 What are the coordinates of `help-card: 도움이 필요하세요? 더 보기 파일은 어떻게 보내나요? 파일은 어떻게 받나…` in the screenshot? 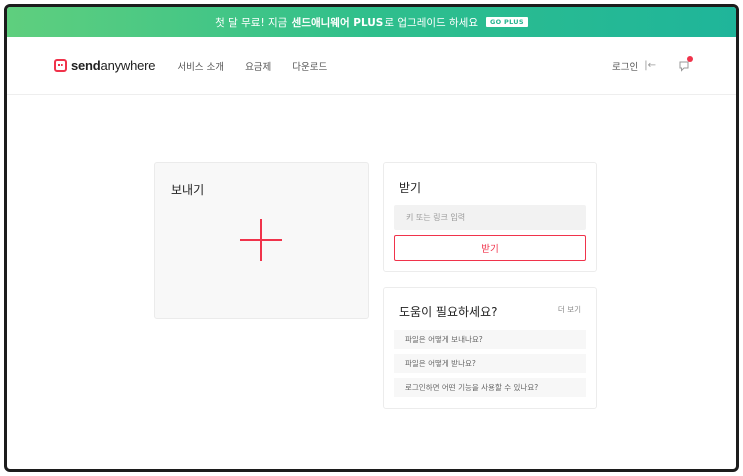 It's located at (490, 348).